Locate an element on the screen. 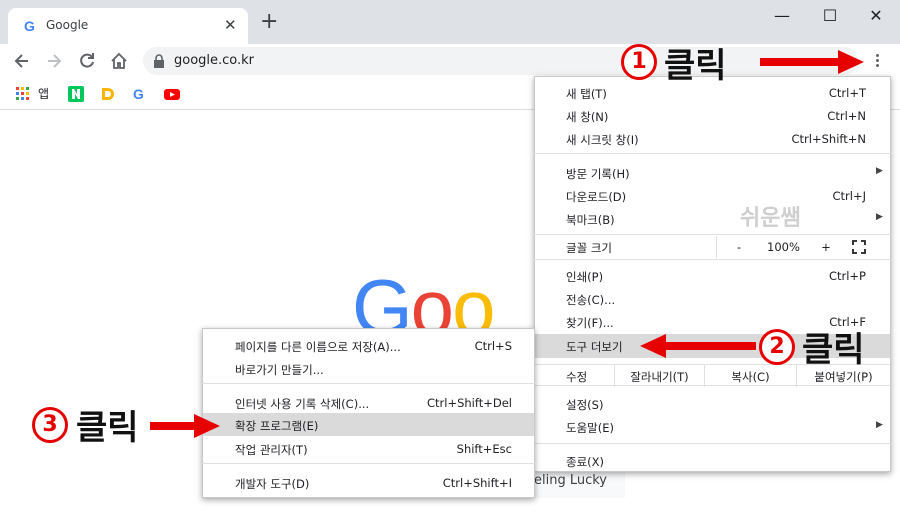  copy-button: 복사(C) is located at coordinates (750, 376).